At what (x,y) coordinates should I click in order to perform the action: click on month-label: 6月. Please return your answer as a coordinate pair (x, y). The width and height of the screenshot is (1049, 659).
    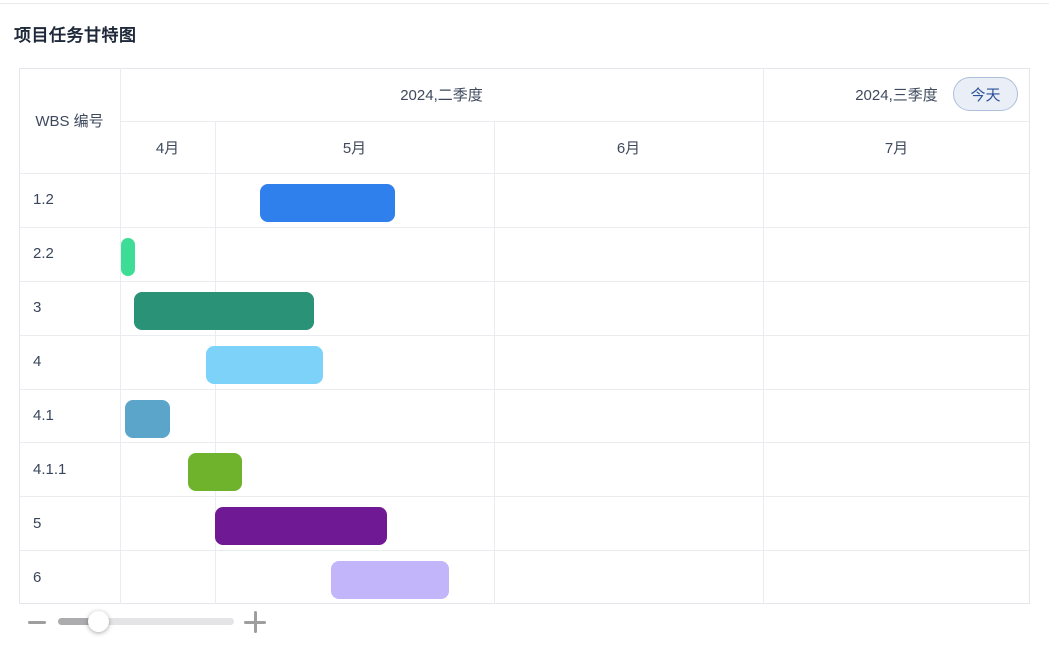
    Looking at the image, I should click on (628, 148).